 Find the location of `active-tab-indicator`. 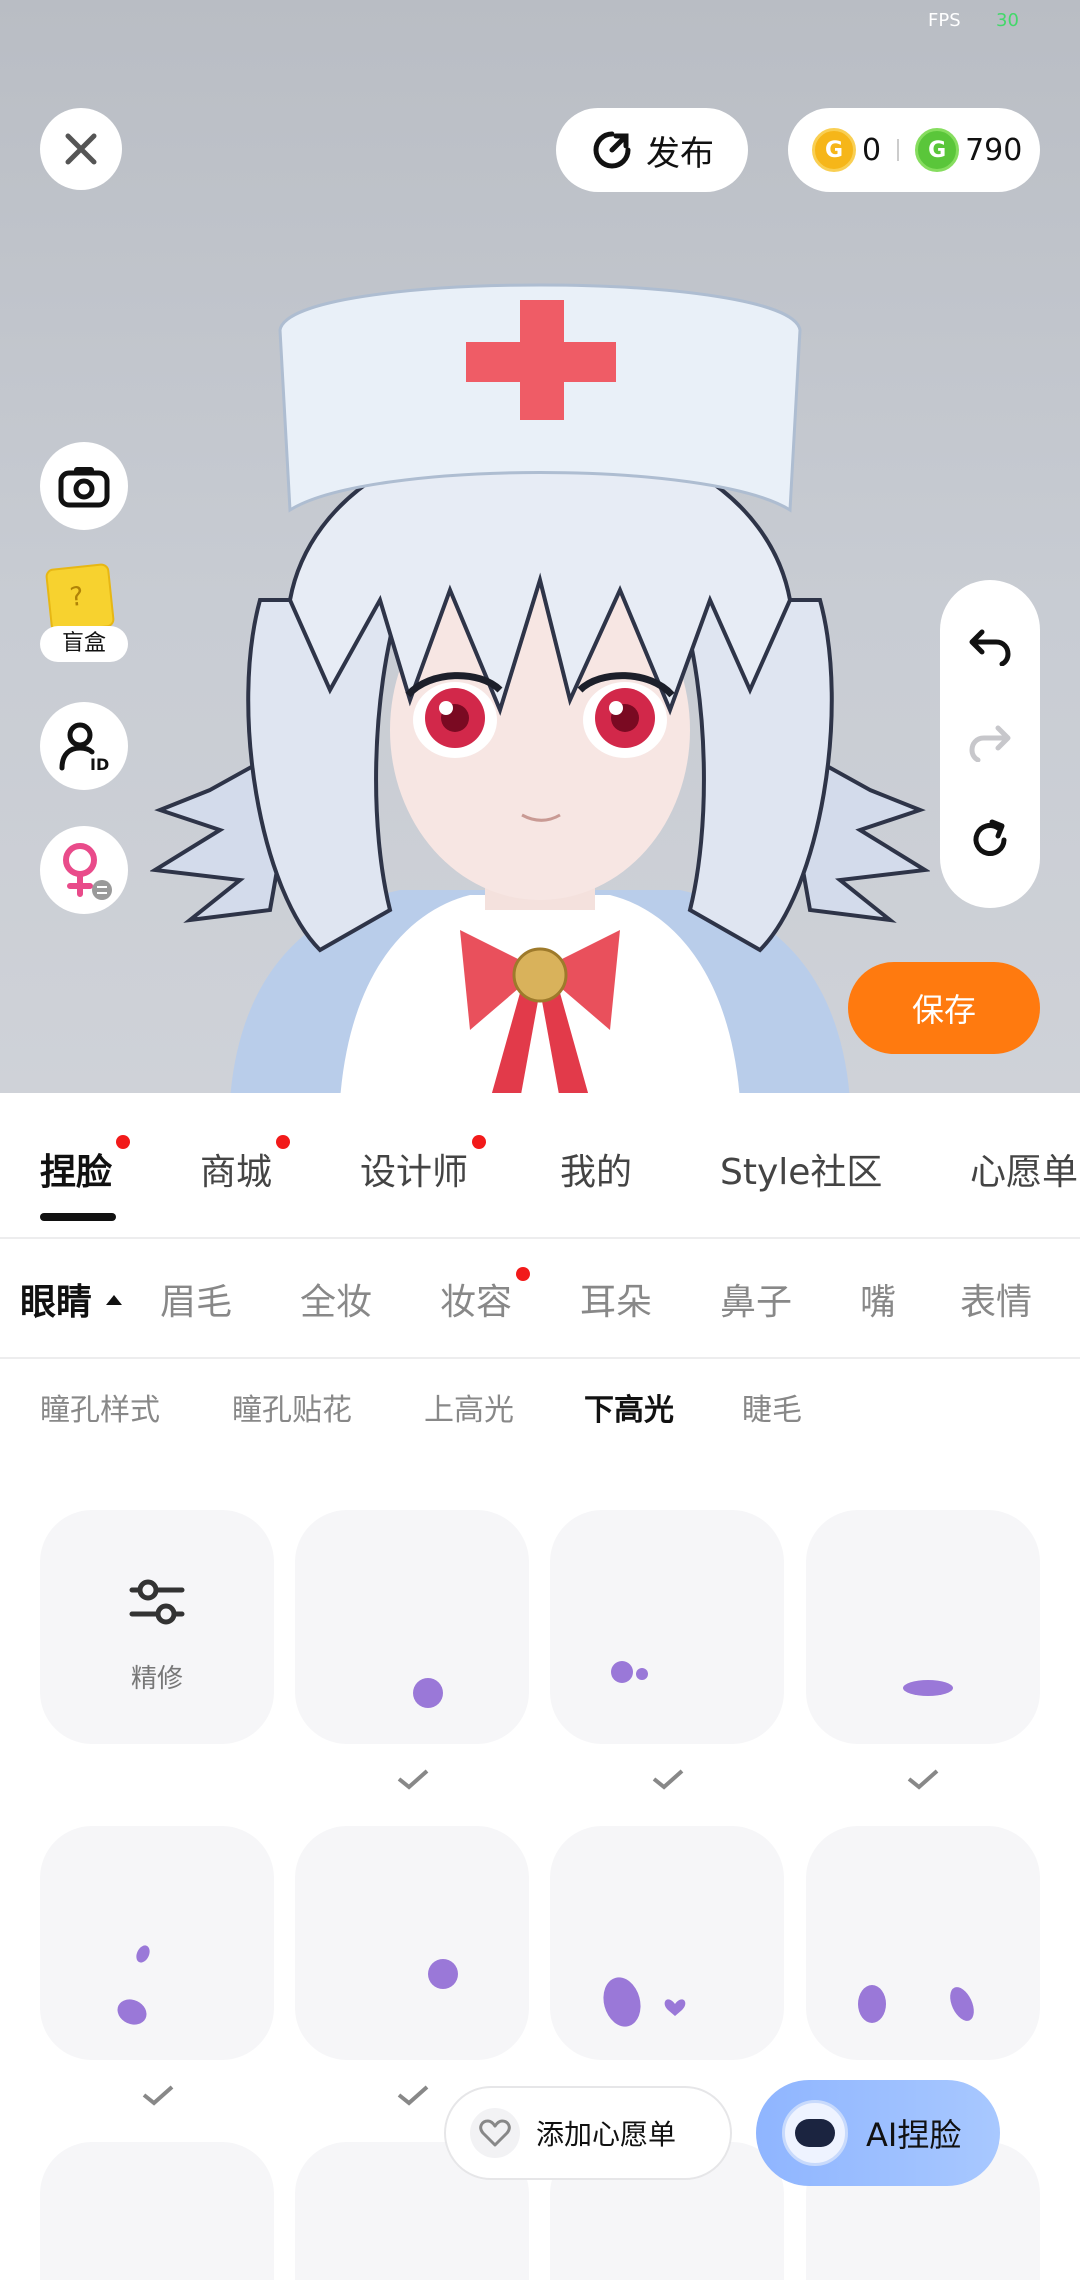

active-tab-indicator is located at coordinates (78, 1217).